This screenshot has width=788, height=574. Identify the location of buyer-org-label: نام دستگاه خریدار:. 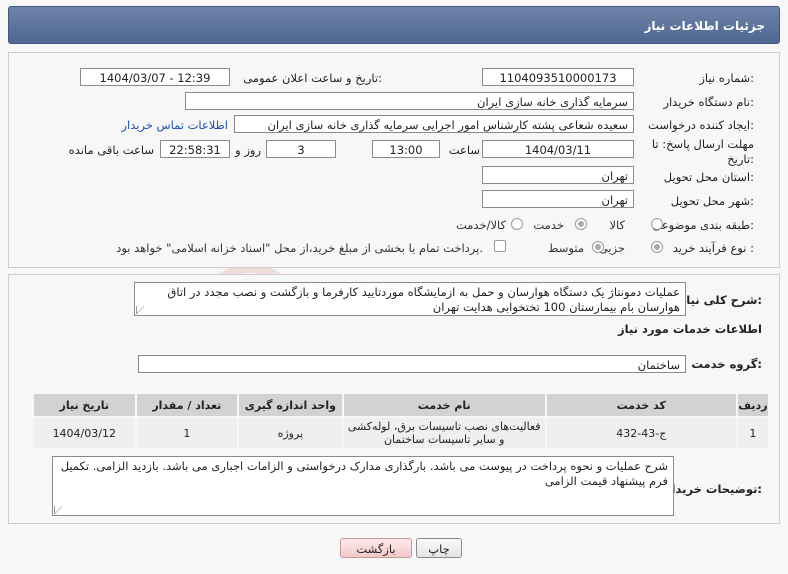
(708, 102).